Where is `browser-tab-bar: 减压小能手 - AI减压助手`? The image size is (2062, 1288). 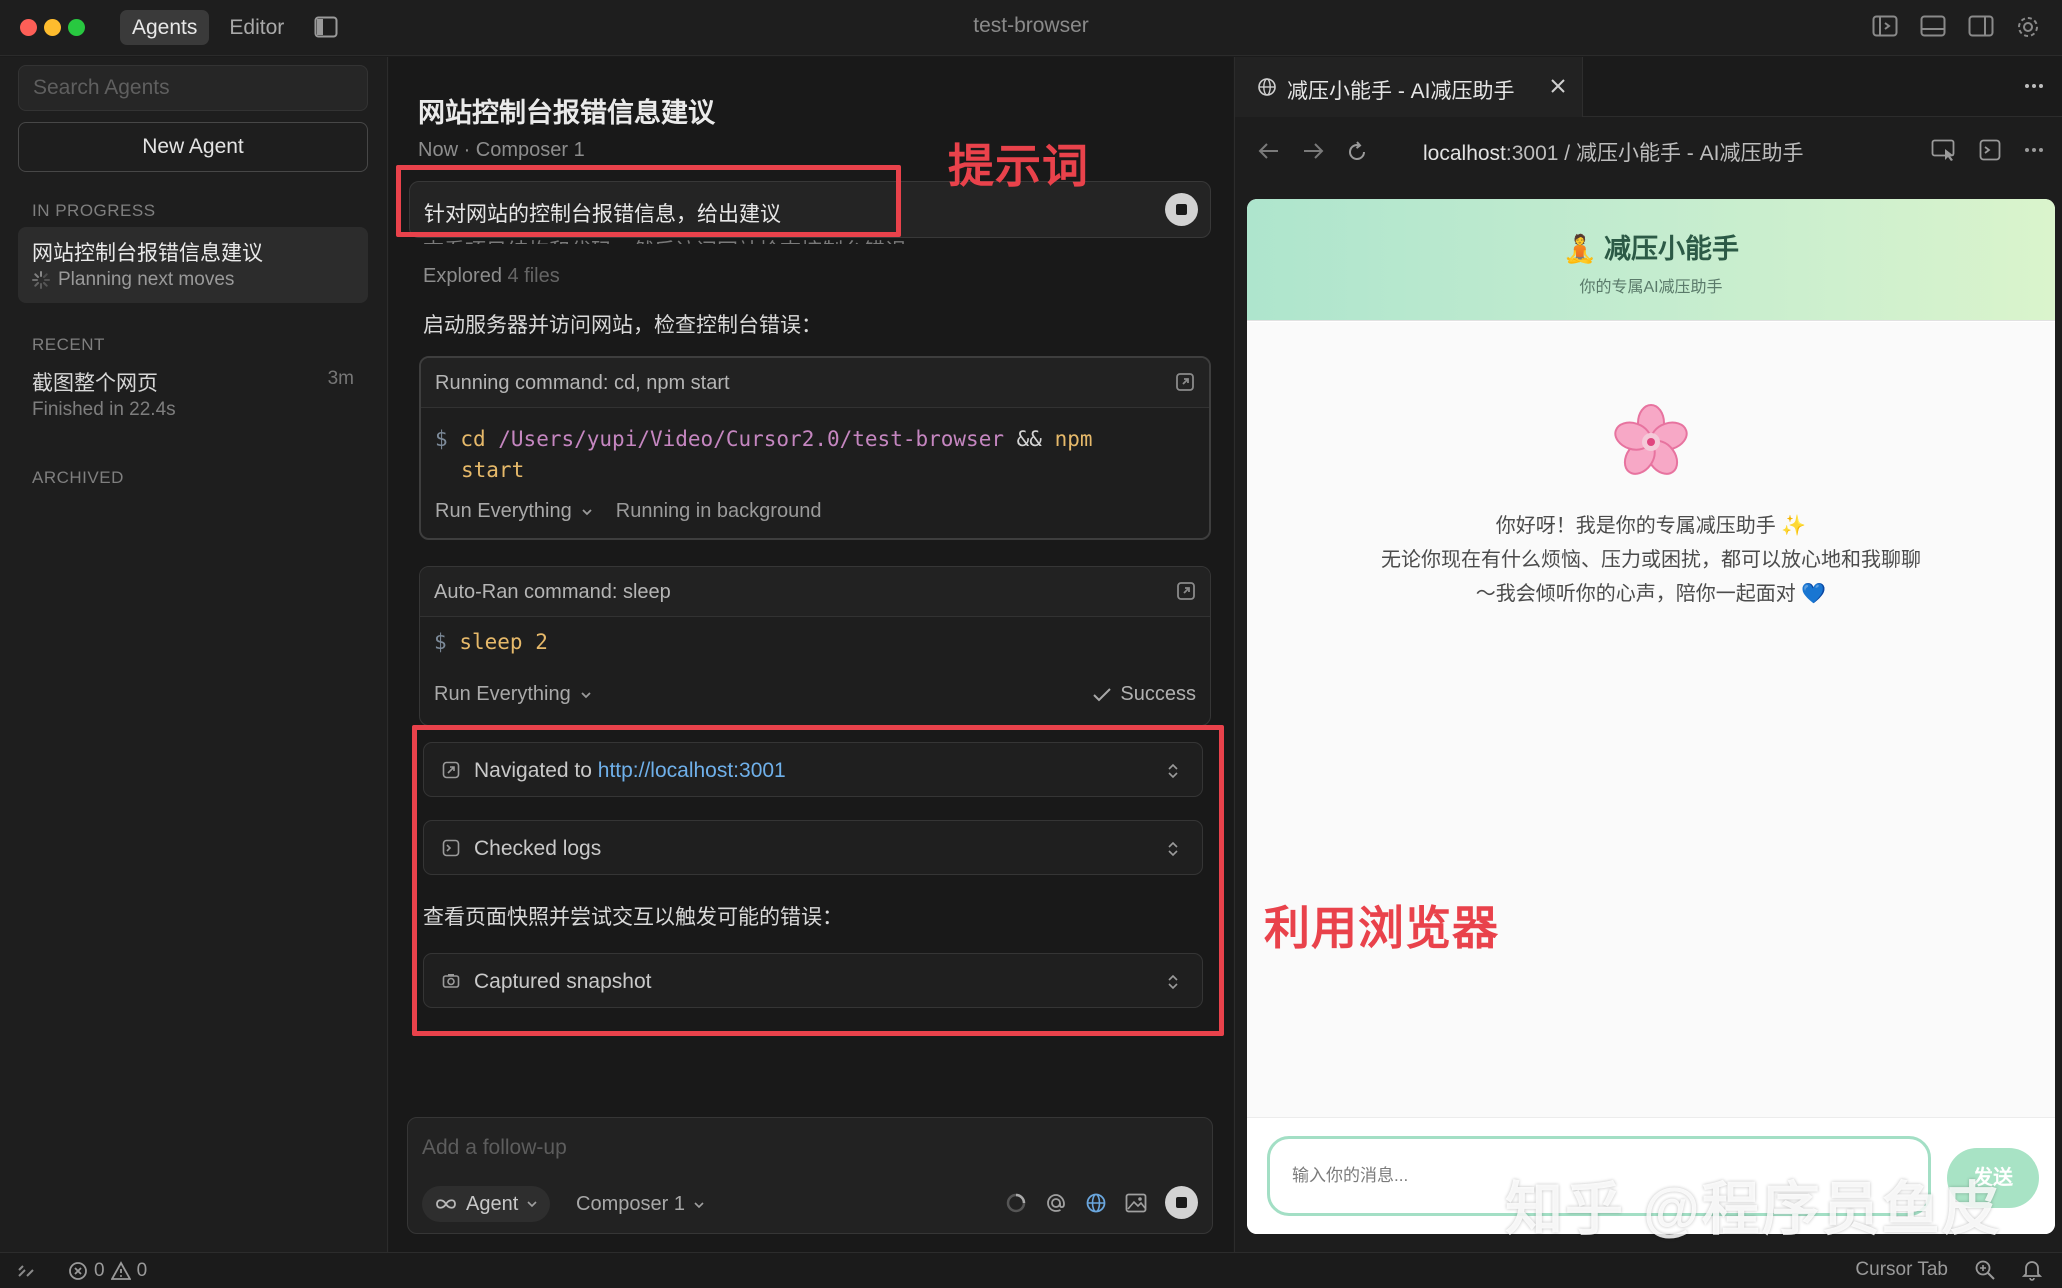
browser-tab-bar: 减压小能手 - AI减压助手 is located at coordinates (1648, 87).